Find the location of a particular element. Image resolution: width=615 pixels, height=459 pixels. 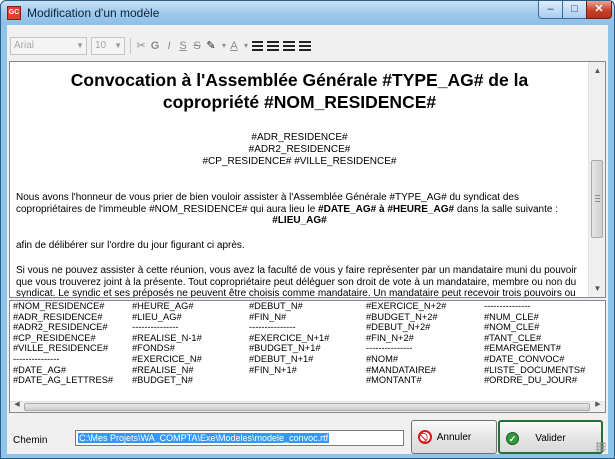

align-right-icon is located at coordinates (289, 46).